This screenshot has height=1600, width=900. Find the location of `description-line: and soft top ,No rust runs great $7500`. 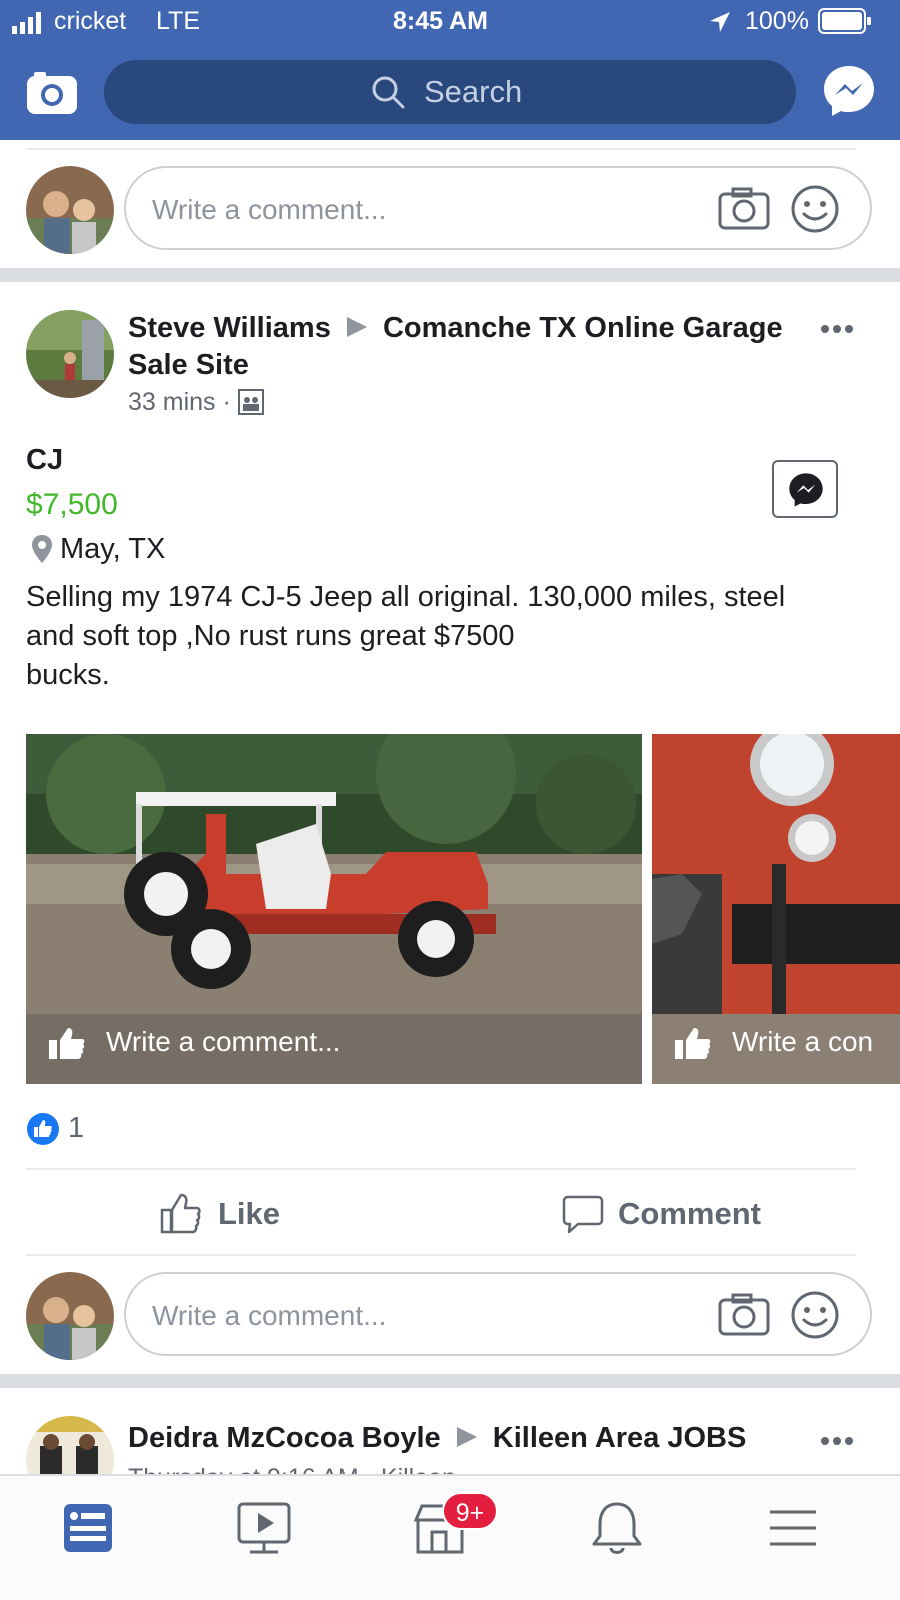

description-line: and soft top ,No rust runs great $7500 is located at coordinates (270, 636).